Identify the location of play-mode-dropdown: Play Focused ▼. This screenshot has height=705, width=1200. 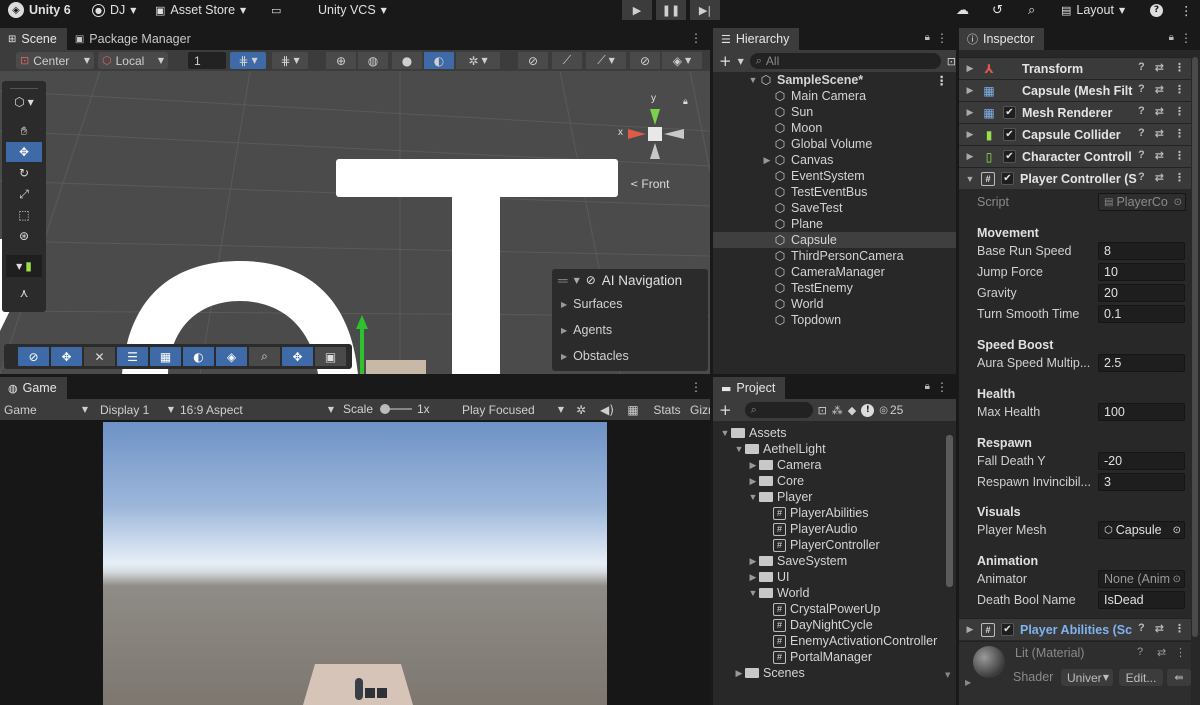
(513, 409).